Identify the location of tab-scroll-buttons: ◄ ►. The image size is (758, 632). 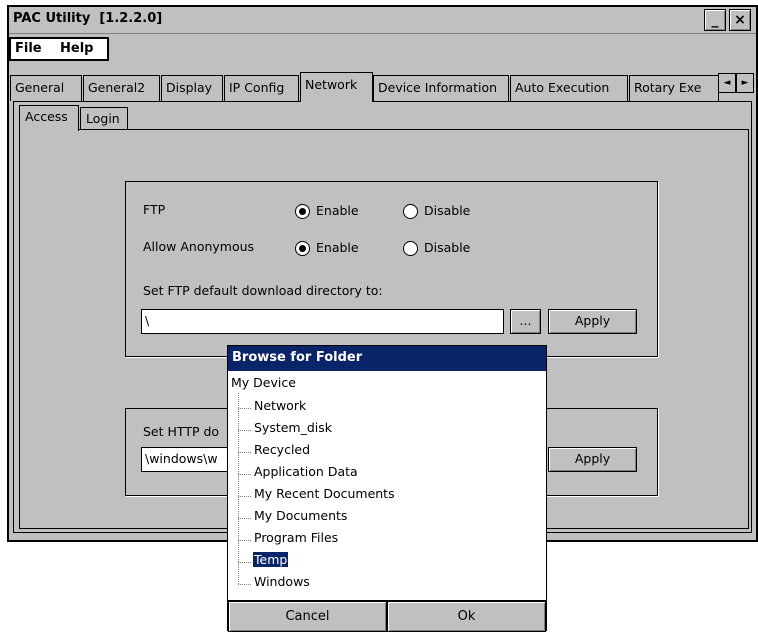
(736, 83).